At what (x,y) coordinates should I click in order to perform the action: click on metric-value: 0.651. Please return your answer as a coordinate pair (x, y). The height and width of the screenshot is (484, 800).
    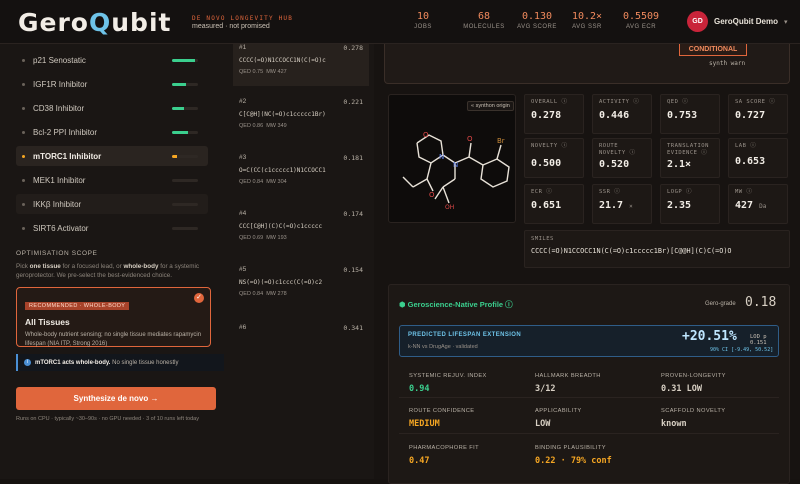
    Looking at the image, I should click on (554, 205).